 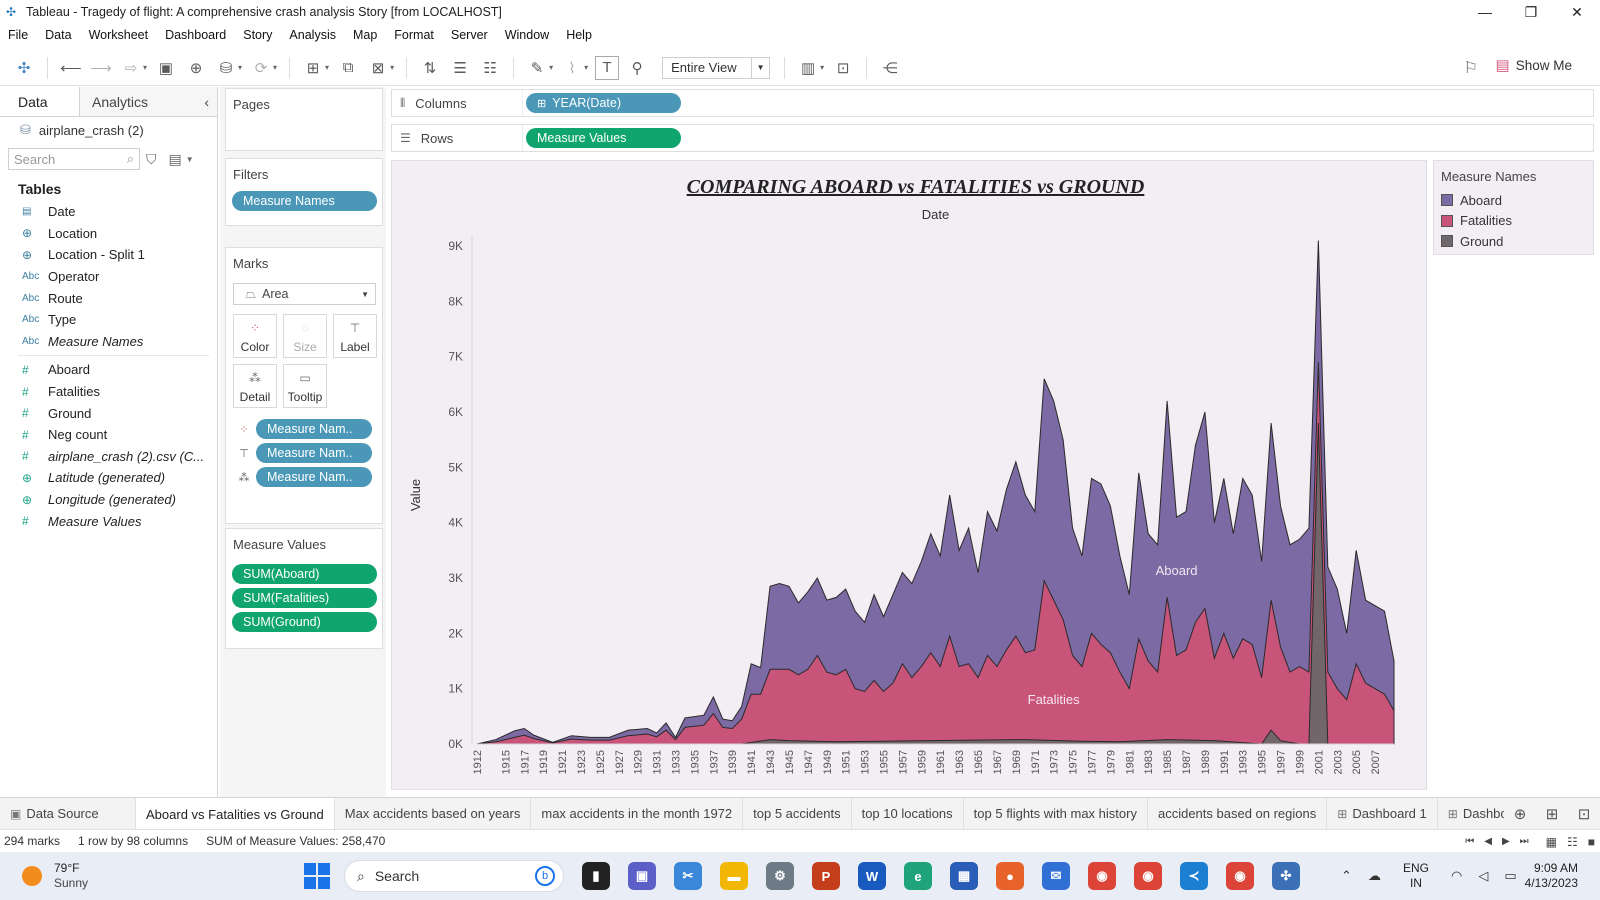 What do you see at coordinates (378, 68) in the screenshot?
I see `clear-sheet-icon: ⊠` at bounding box center [378, 68].